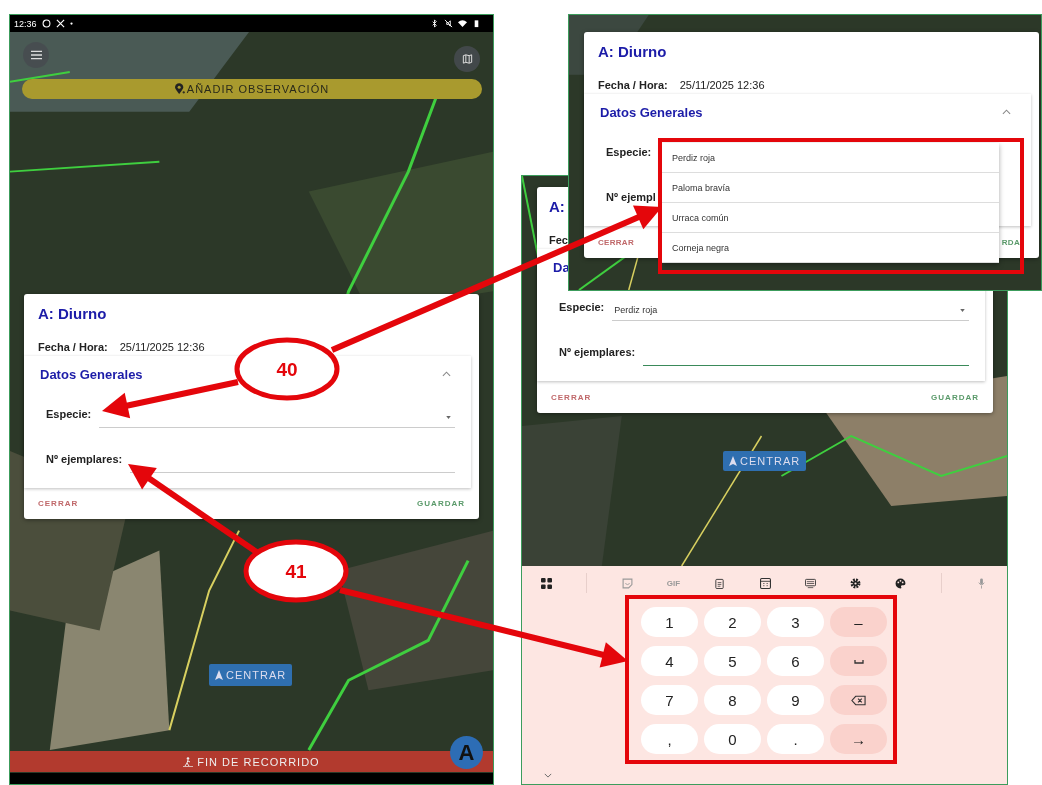 This screenshot has height=785, width=1042. I want to click on field-label: Nº ejempl, so click(631, 196).